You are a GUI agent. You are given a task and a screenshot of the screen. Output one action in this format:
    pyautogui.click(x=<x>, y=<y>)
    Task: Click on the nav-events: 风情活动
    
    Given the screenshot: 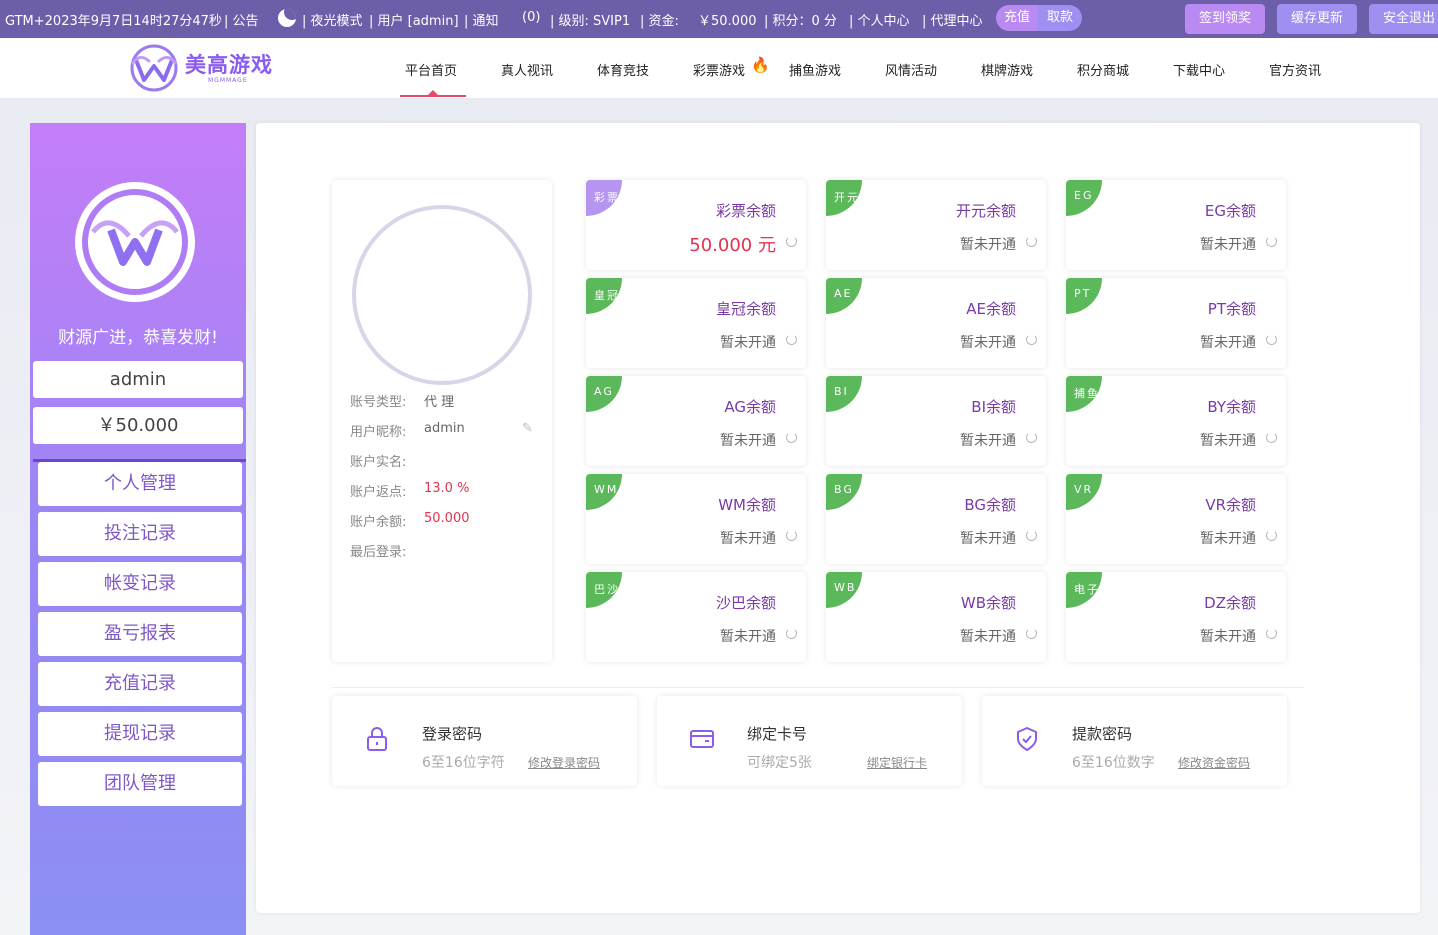 What is the action you would take?
    pyautogui.click(x=911, y=69)
    